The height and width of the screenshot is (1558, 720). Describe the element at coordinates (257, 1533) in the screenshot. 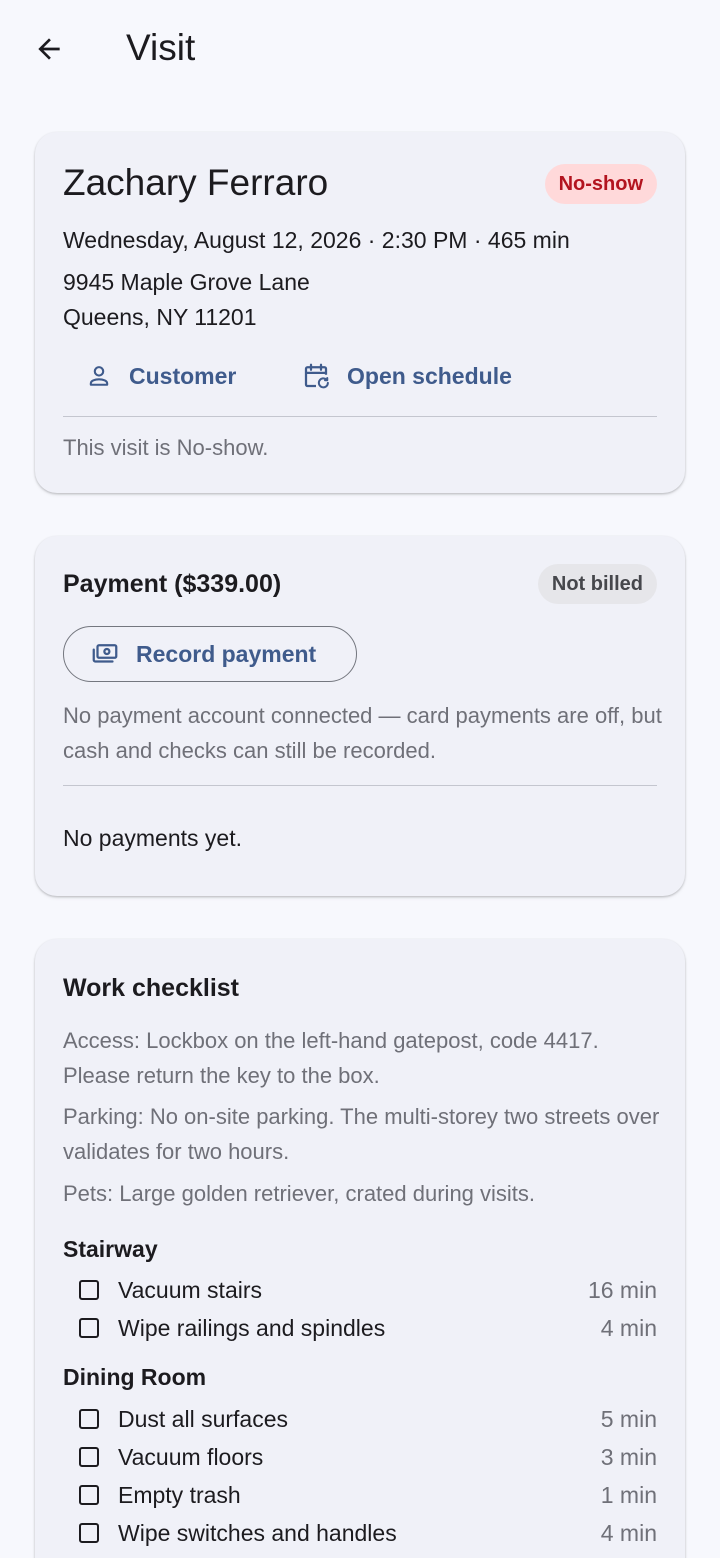

I see `task-label: Wipe switches and handles` at that location.